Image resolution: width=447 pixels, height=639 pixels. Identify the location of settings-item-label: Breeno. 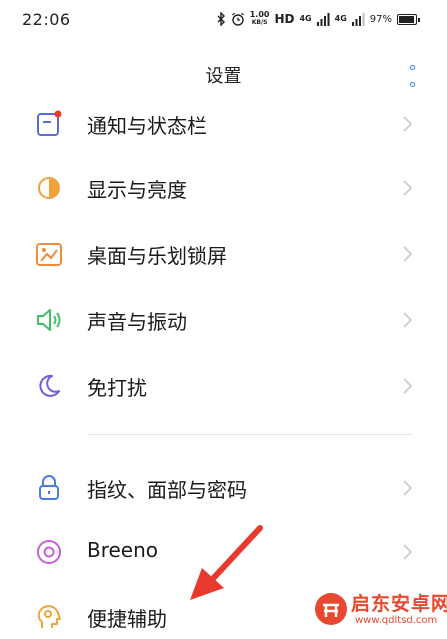
(123, 550).